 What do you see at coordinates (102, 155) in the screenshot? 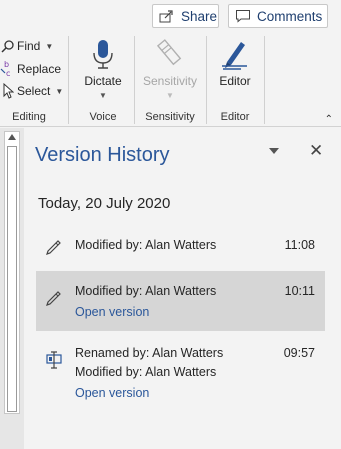
I see `pane-title: Version History` at bounding box center [102, 155].